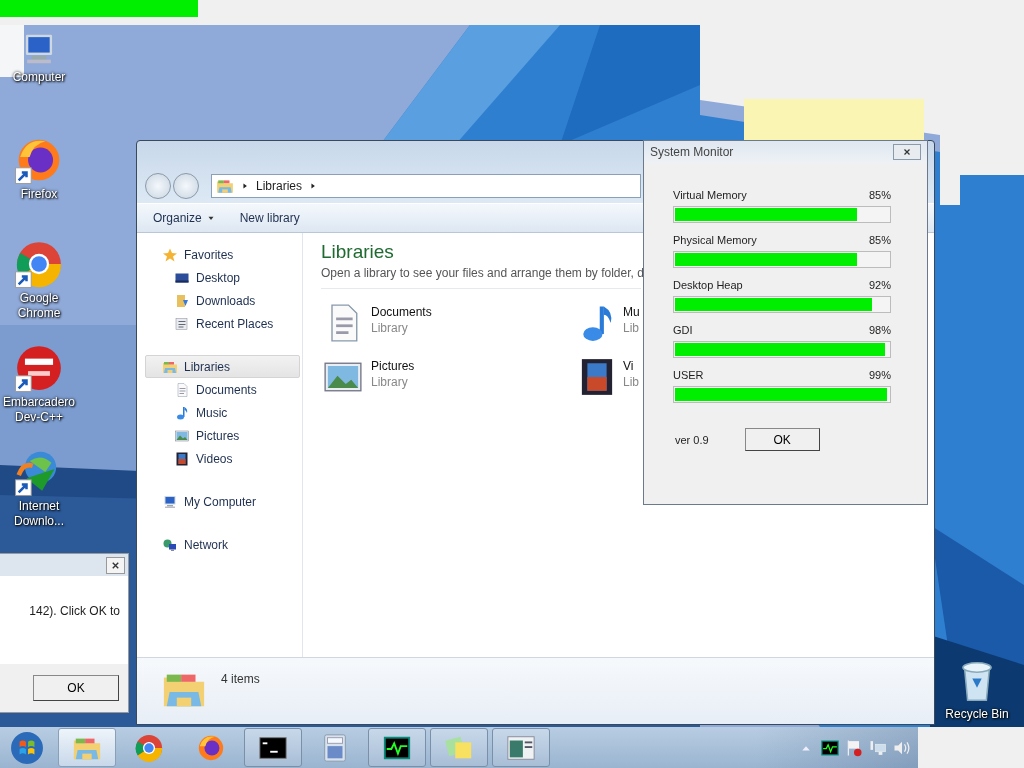  Describe the element at coordinates (692, 439) in the screenshot. I see `version-label: ver 0.9` at that location.